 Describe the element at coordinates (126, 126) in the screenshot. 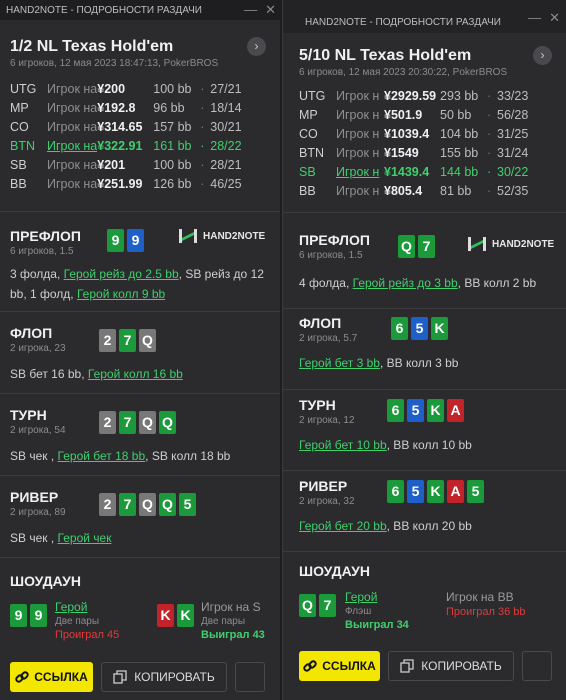

I see `player-row: CO Игрок на ¥314.65 157 bb · 30/21` at that location.